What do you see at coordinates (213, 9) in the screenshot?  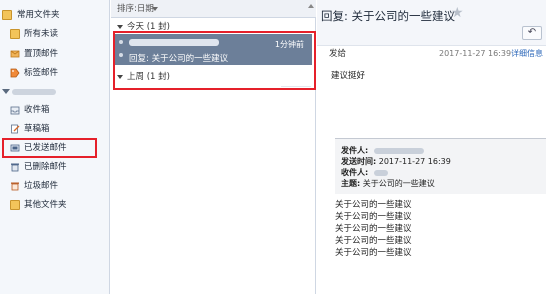 I see `sort-bar: 排序:日期` at bounding box center [213, 9].